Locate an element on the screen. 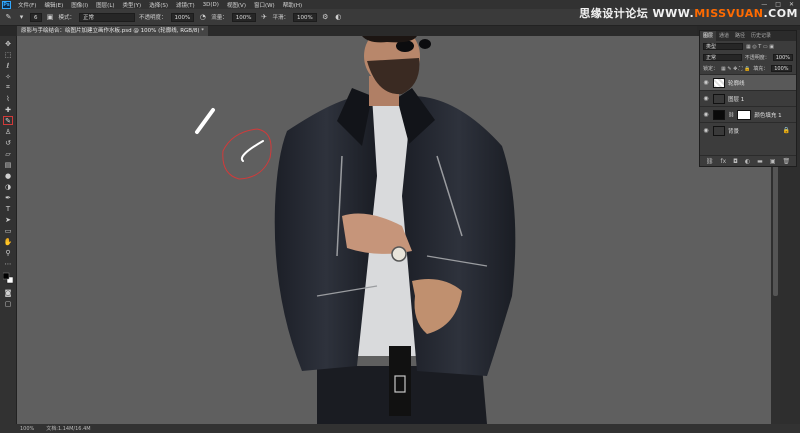  lasso-tool-icon: ℓ is located at coordinates (8, 65).